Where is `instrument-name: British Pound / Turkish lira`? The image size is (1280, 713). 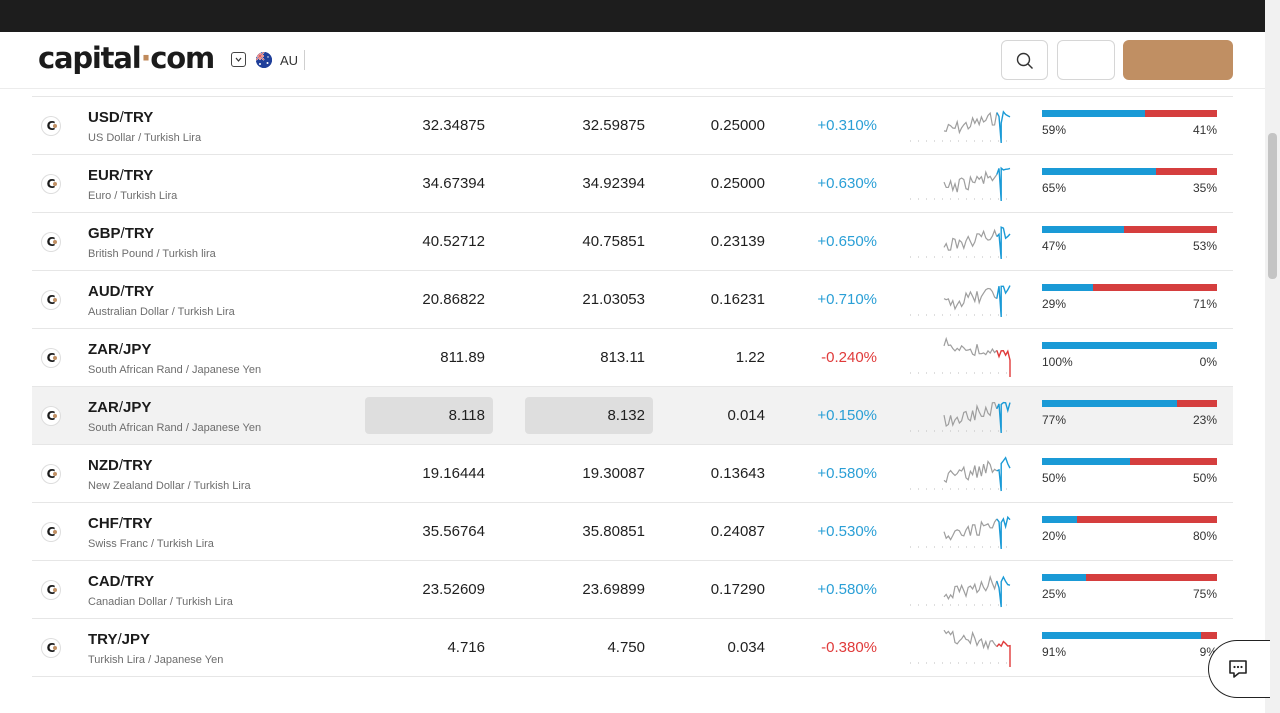 instrument-name: British Pound / Turkish lira is located at coordinates (152, 254).